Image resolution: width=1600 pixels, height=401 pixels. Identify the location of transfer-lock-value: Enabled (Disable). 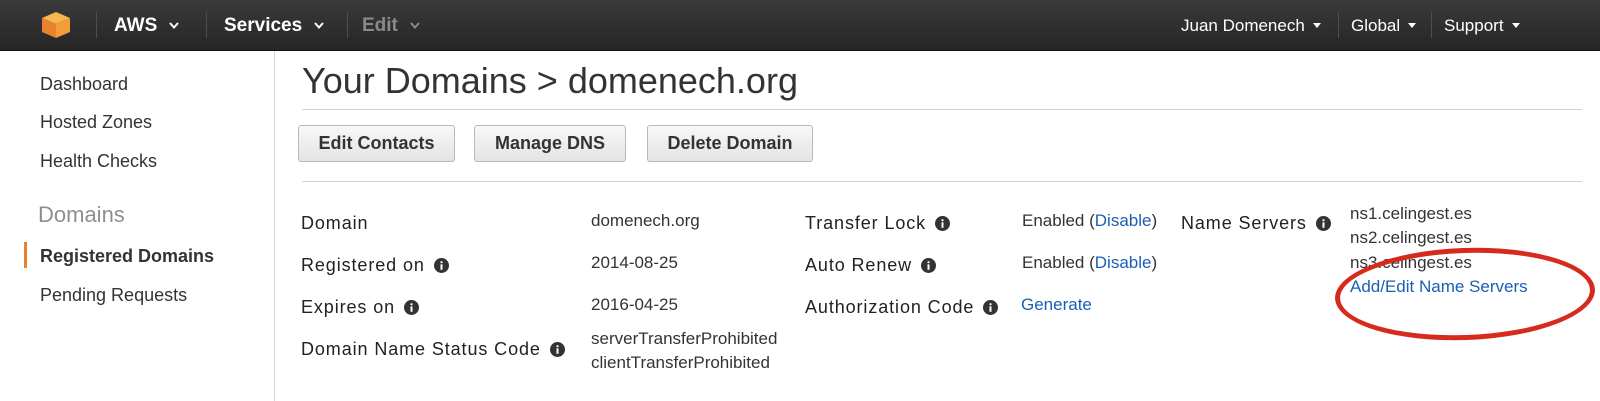
(1089, 221).